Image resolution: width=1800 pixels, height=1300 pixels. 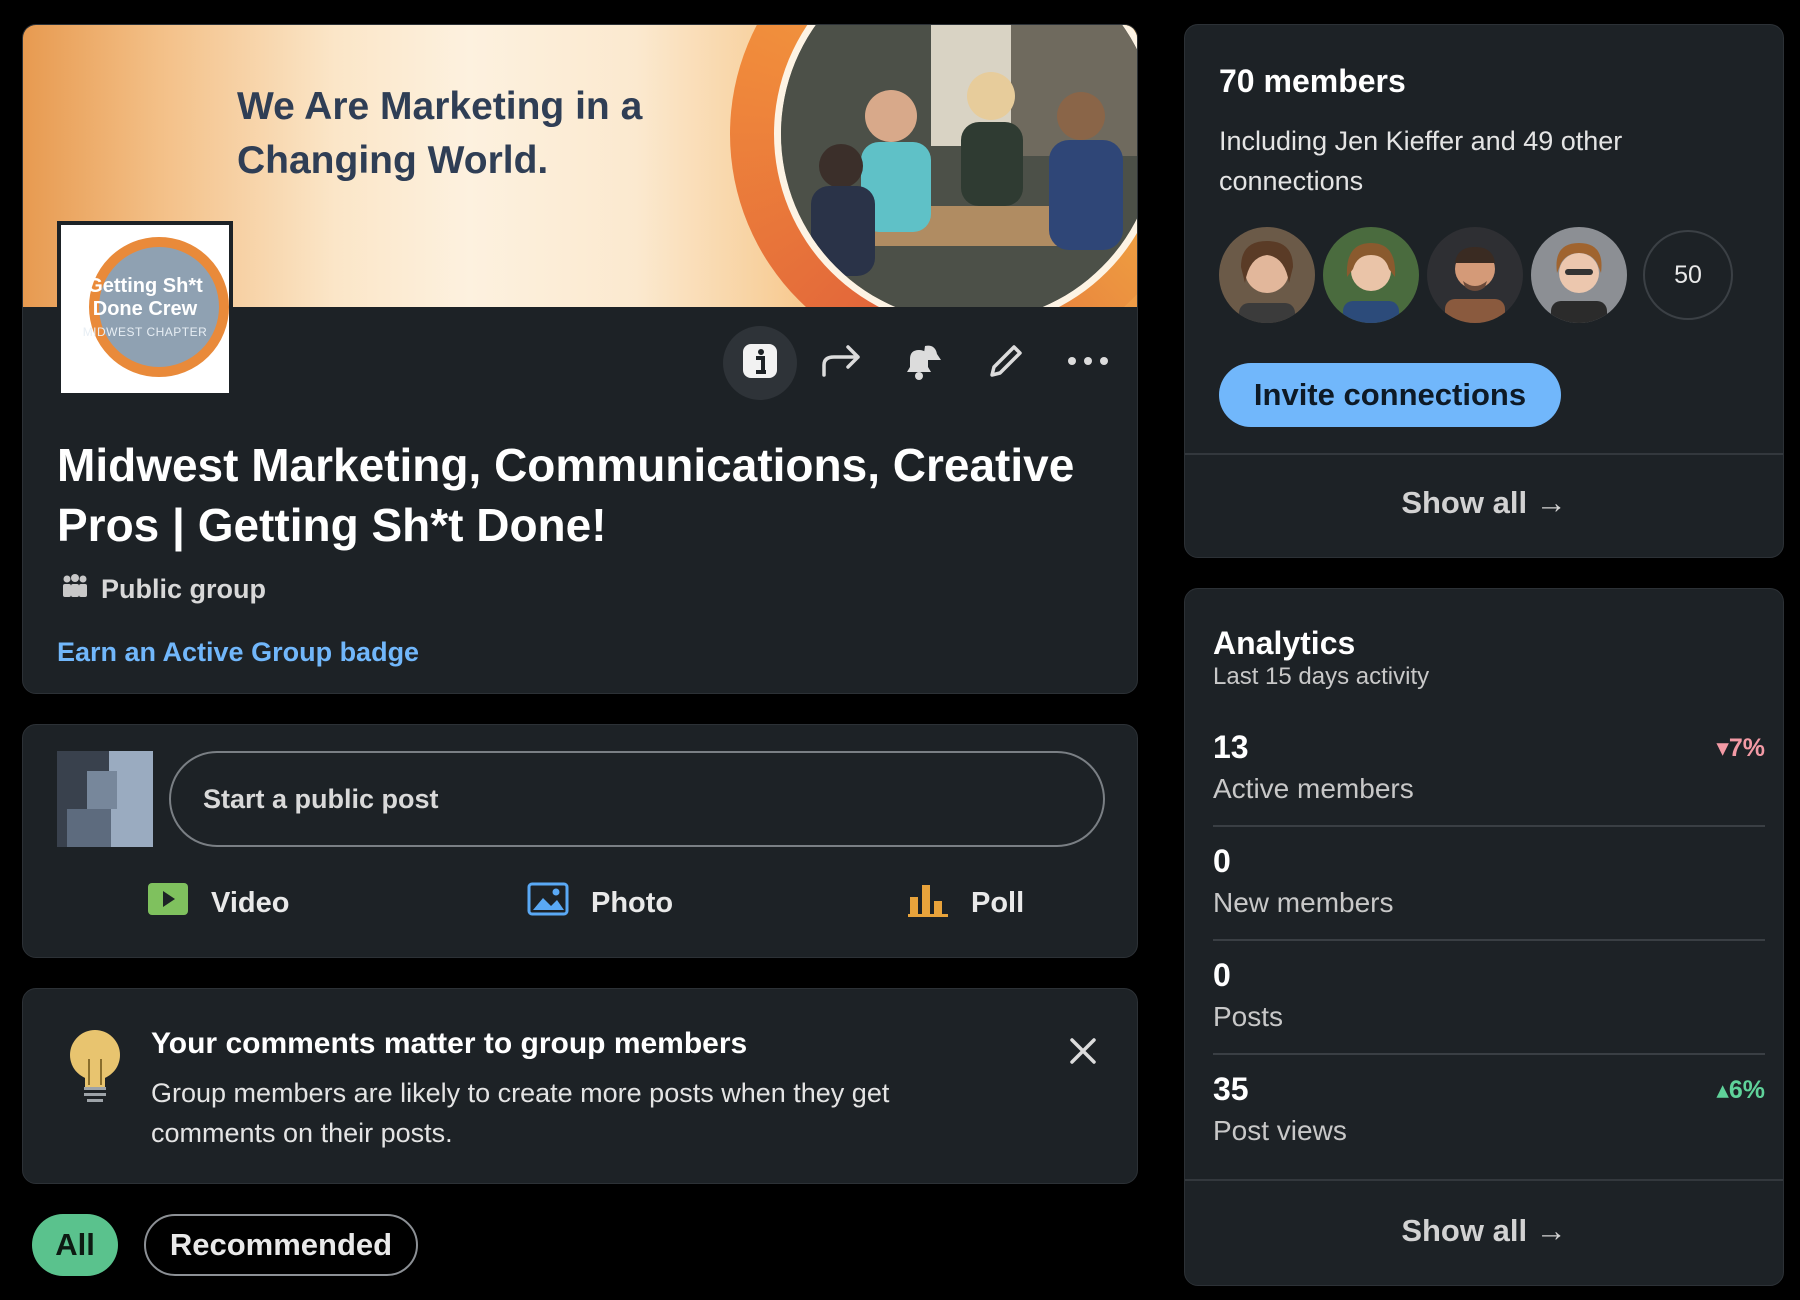 I want to click on video-icon, so click(x=168, y=903).